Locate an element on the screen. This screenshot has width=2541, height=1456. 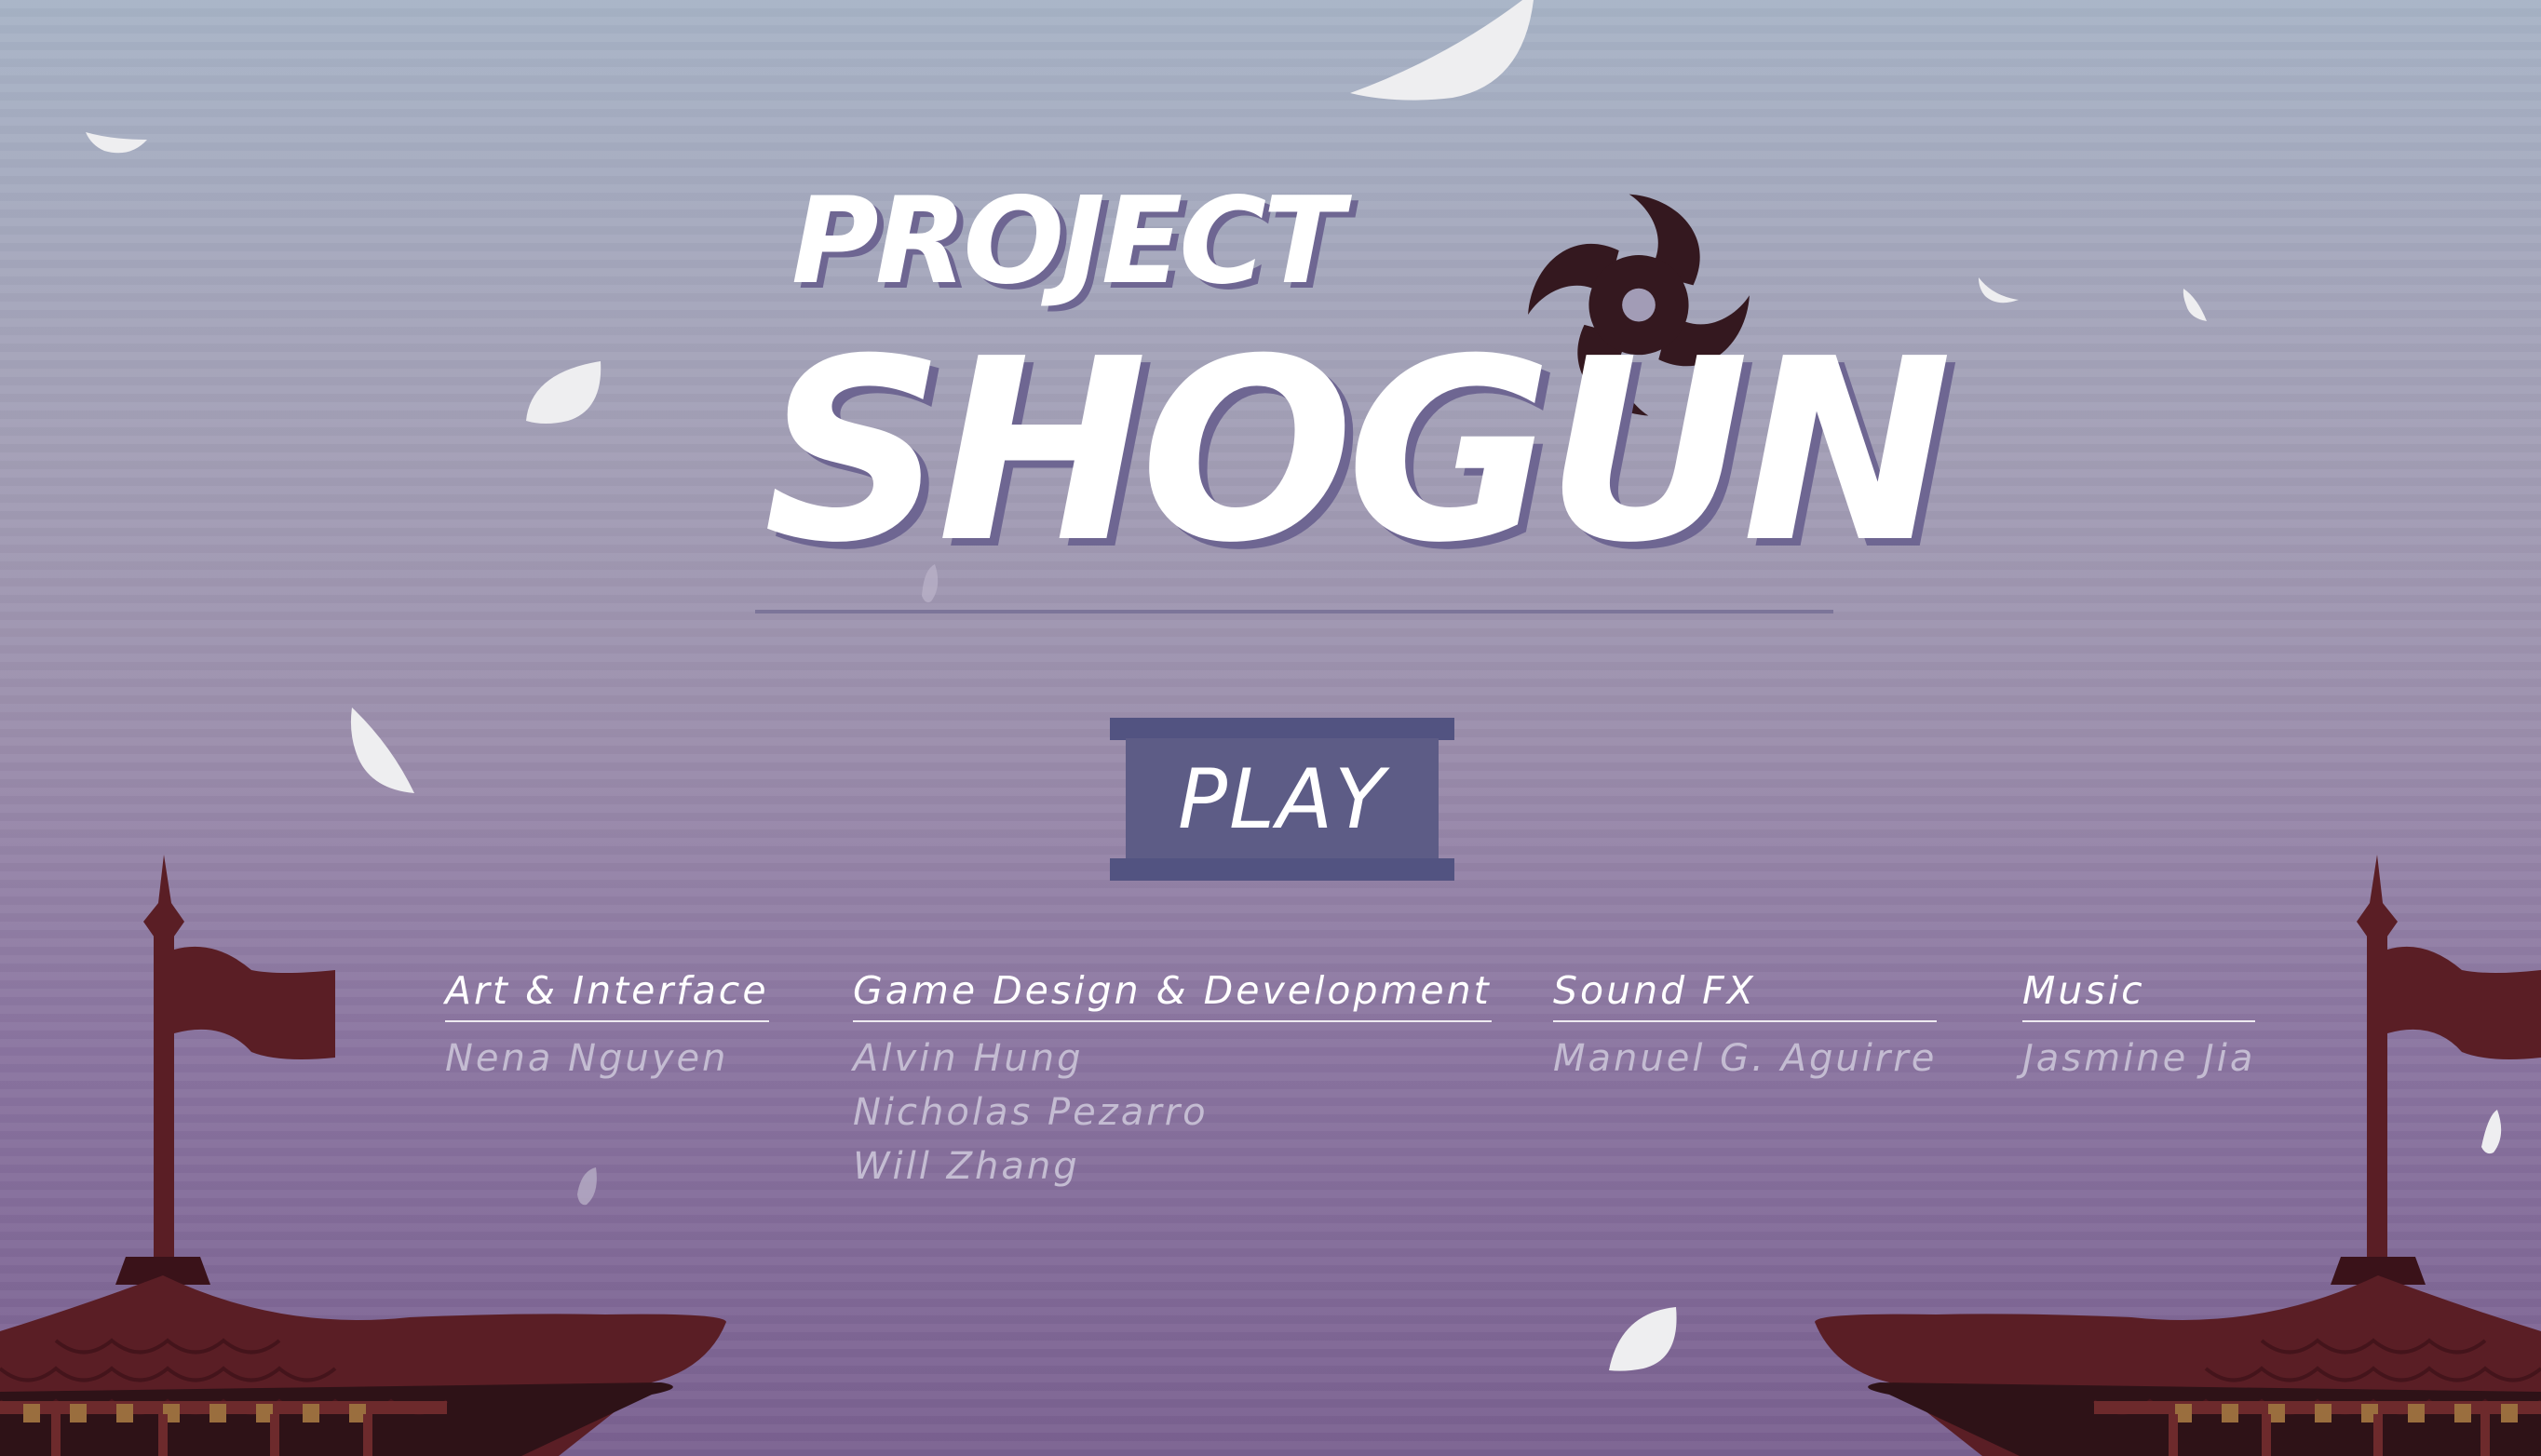
play-button-label: PLAY is located at coordinates (1282, 799).